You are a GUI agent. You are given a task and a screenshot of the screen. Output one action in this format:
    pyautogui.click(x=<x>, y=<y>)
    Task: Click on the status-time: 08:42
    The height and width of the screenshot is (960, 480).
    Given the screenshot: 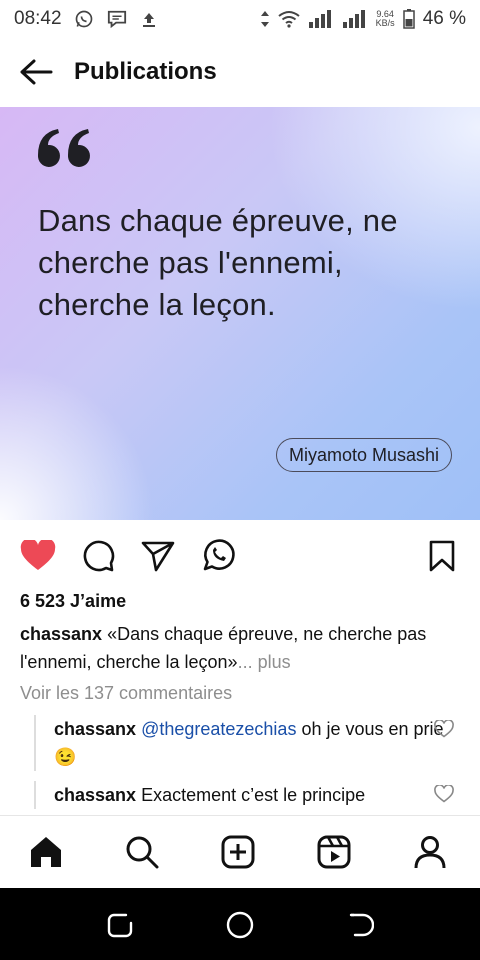 What is the action you would take?
    pyautogui.click(x=38, y=18)
    